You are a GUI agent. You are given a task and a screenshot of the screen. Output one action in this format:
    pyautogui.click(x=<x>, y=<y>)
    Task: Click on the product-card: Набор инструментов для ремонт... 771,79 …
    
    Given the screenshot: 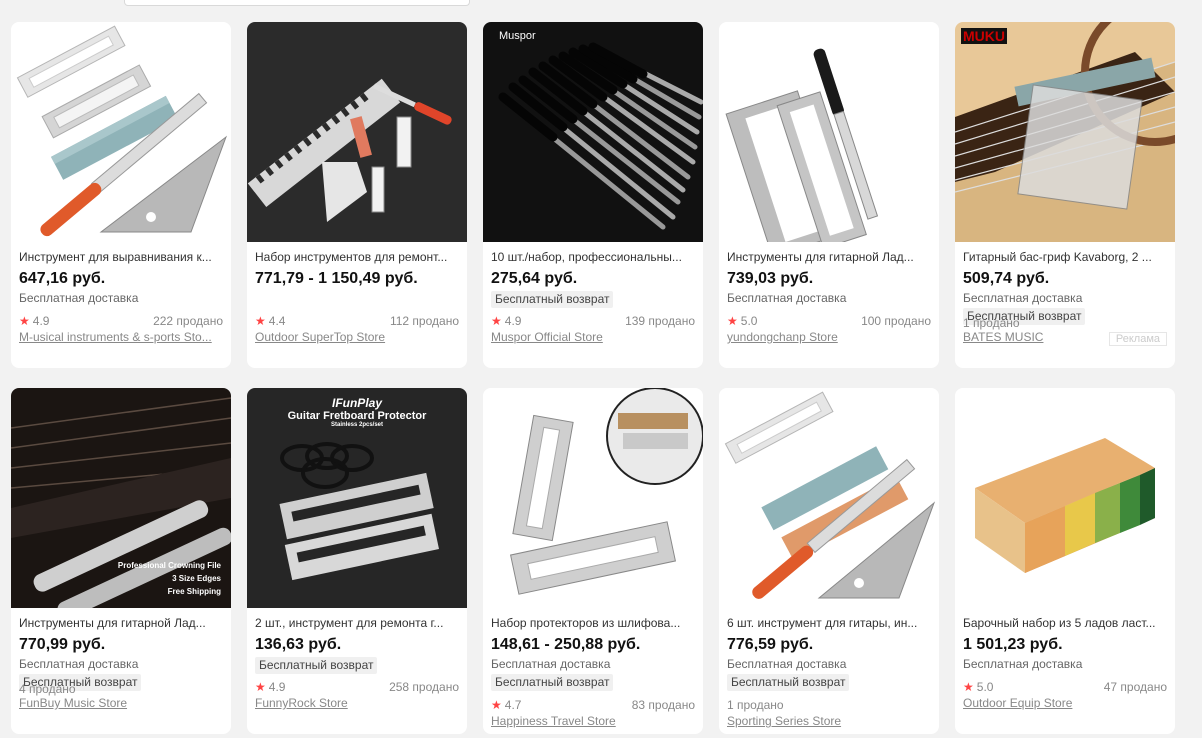 What is the action you would take?
    pyautogui.click(x=357, y=195)
    